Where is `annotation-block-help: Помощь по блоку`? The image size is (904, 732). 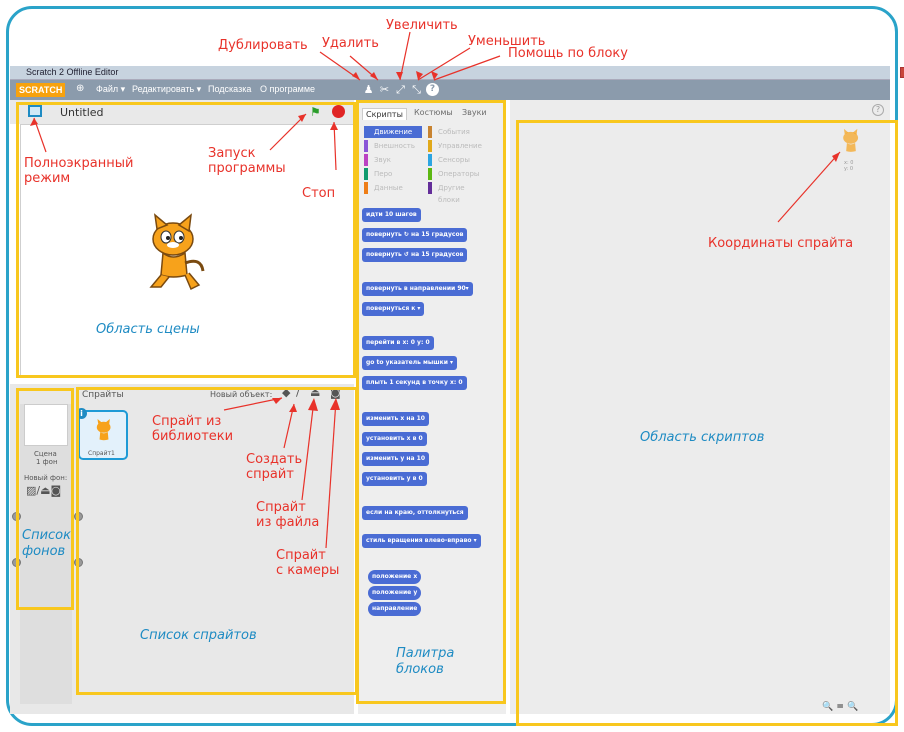
annotation-block-help: Помощь по блоку is located at coordinates (568, 53).